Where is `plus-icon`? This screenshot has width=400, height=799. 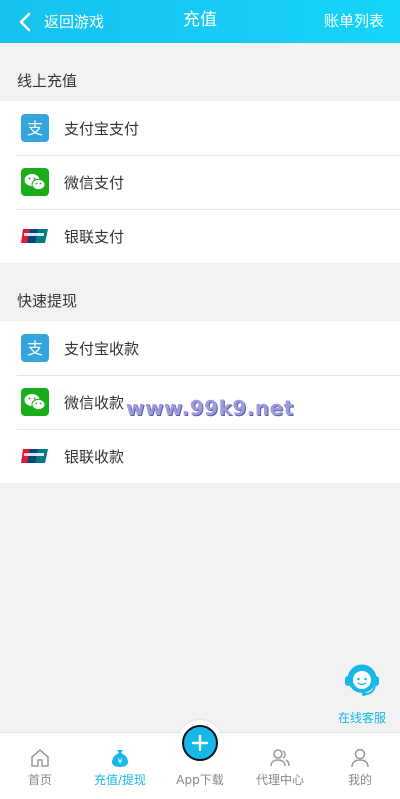
plus-icon is located at coordinates (200, 743).